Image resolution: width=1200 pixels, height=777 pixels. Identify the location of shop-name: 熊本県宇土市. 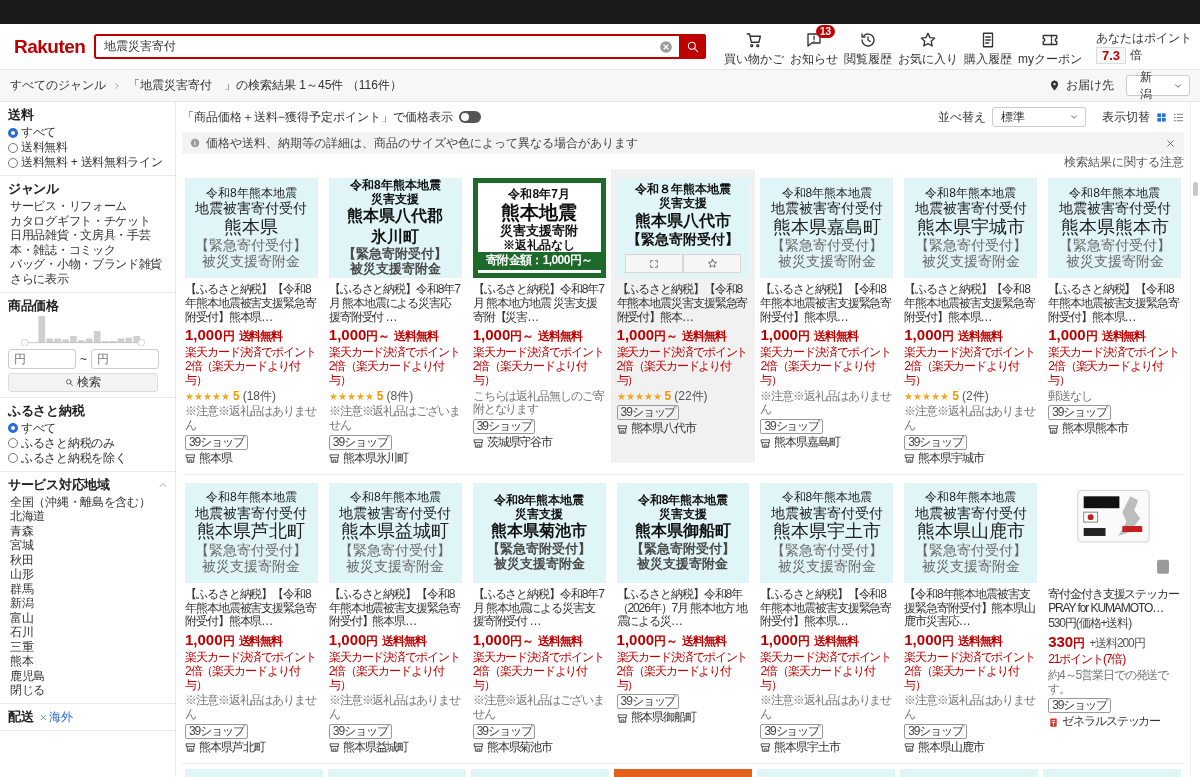
(807, 747).